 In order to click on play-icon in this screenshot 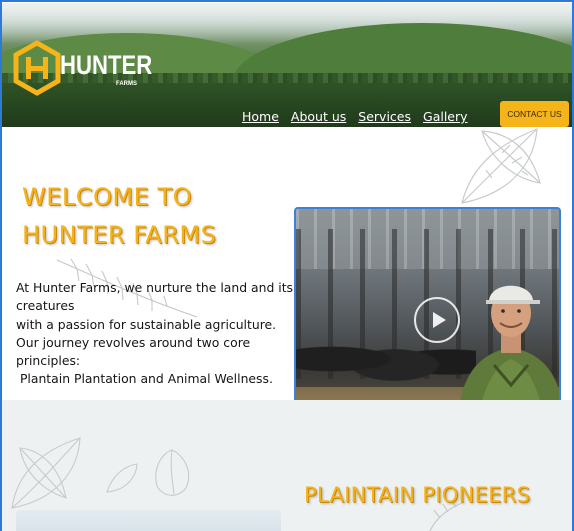, I will do `click(437, 320)`.